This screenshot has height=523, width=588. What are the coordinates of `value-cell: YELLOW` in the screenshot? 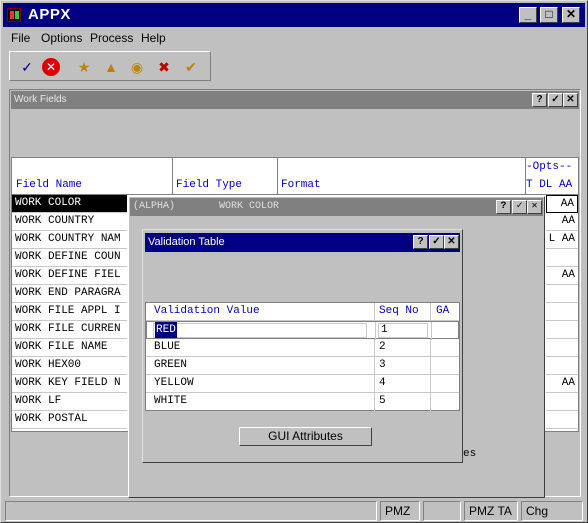 It's located at (260, 384).